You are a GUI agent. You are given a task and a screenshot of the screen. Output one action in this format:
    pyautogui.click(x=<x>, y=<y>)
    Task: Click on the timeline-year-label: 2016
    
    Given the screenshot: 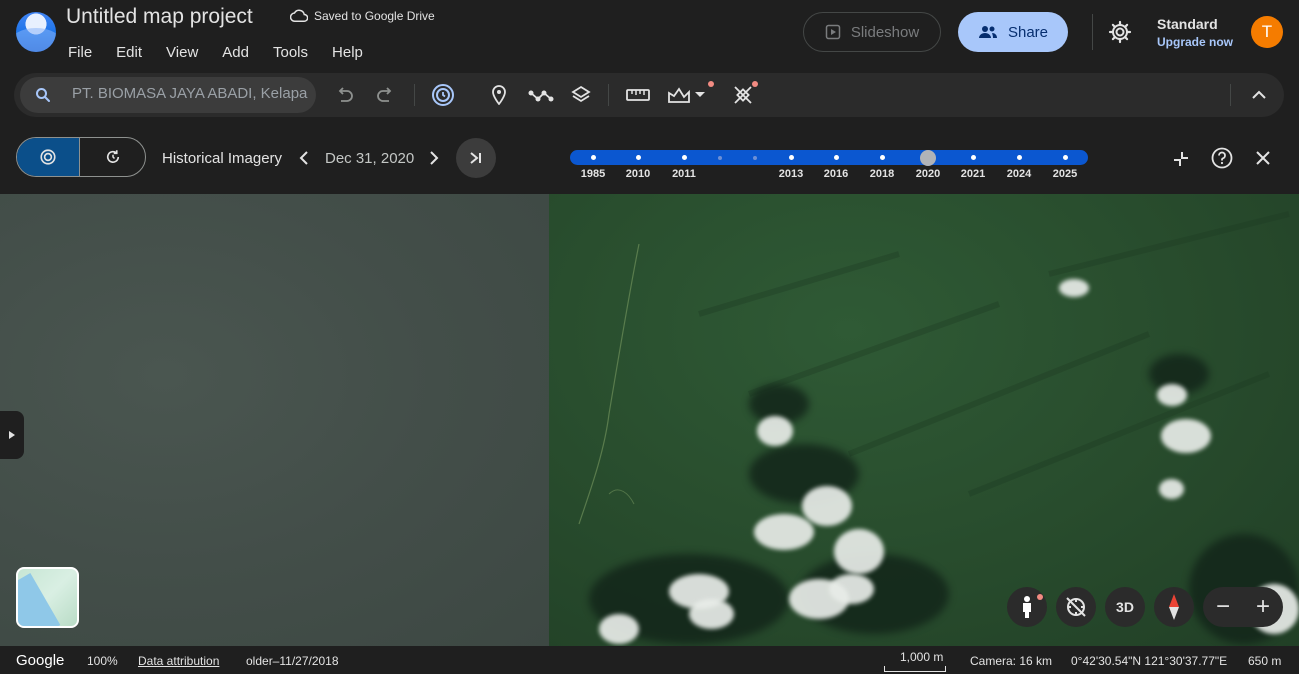 What is the action you would take?
    pyautogui.click(x=836, y=174)
    